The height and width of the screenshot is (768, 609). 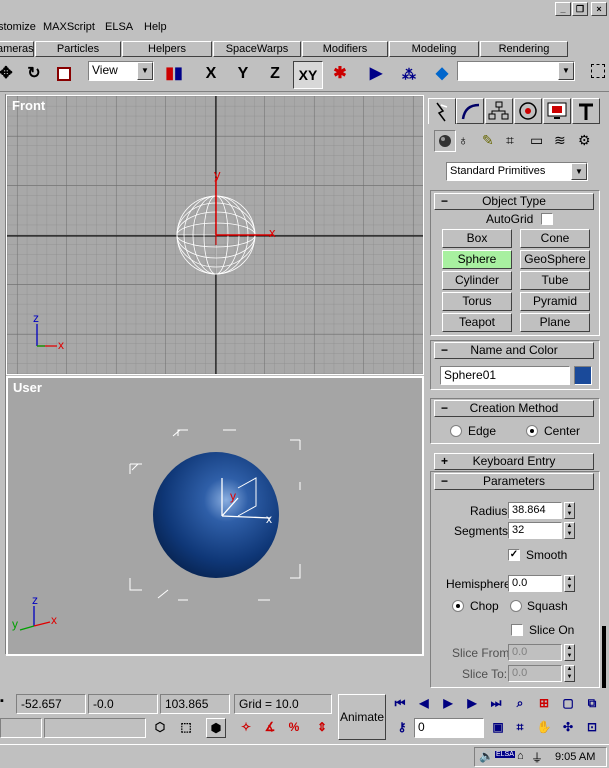 What do you see at coordinates (535, 583) in the screenshot?
I see `hemisphere-input: 0.0` at bounding box center [535, 583].